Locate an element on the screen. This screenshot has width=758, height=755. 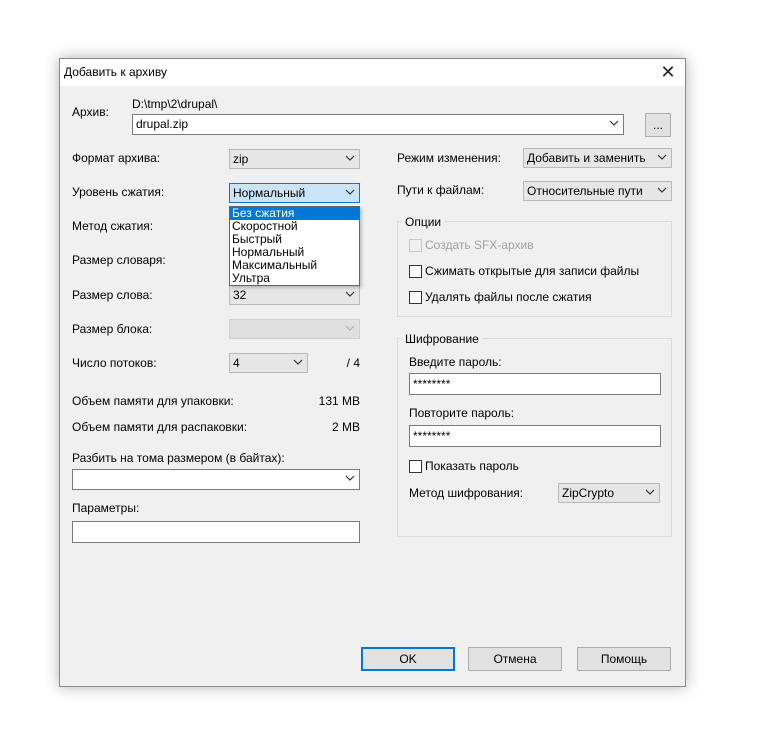
level-combo: Нормальный is located at coordinates (294, 193).